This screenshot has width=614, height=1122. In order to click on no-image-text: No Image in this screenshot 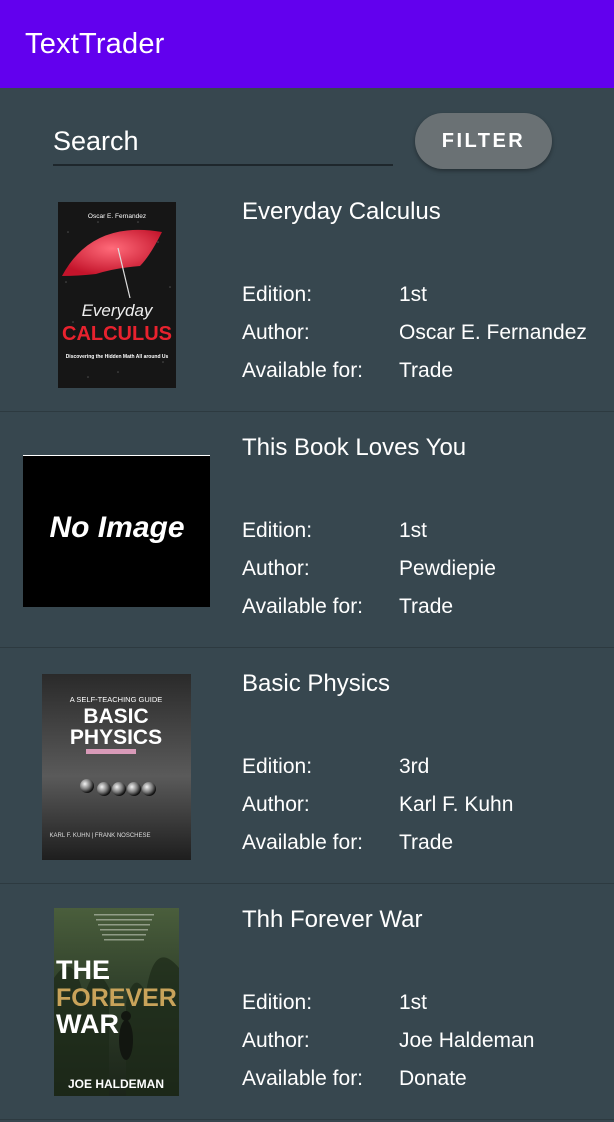, I will do `click(116, 527)`.